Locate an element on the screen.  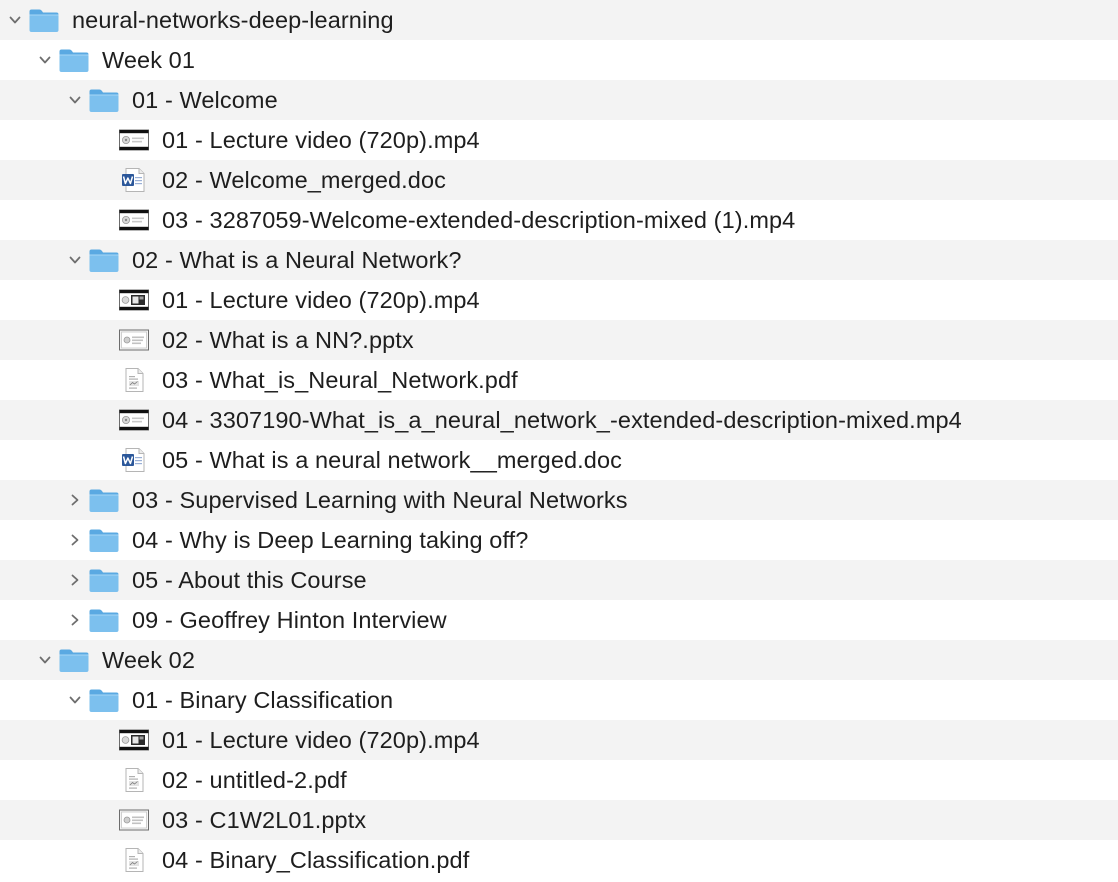
file-row: 02 - What is a NN?.pptx is located at coordinates (559, 340).